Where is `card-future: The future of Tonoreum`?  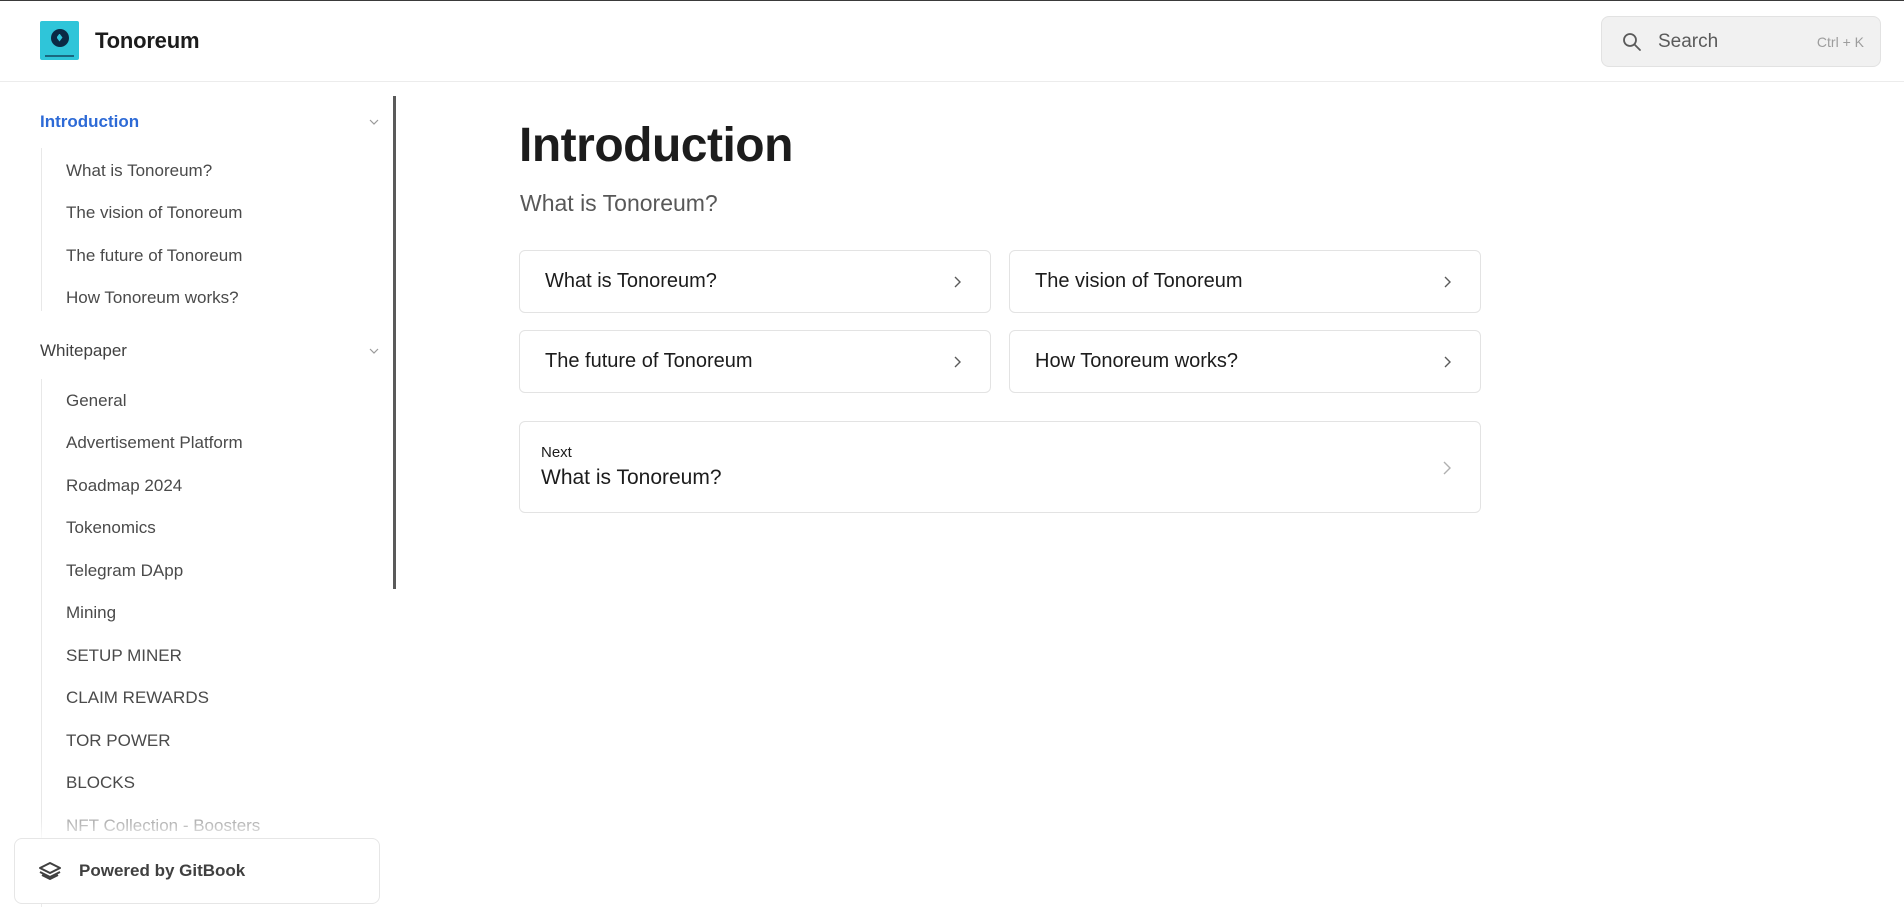 card-future: The future of Tonoreum is located at coordinates (755, 361).